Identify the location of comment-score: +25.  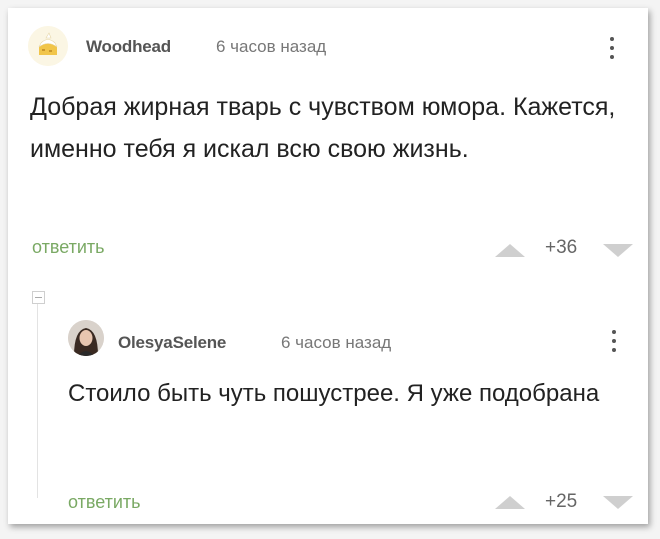
(561, 501).